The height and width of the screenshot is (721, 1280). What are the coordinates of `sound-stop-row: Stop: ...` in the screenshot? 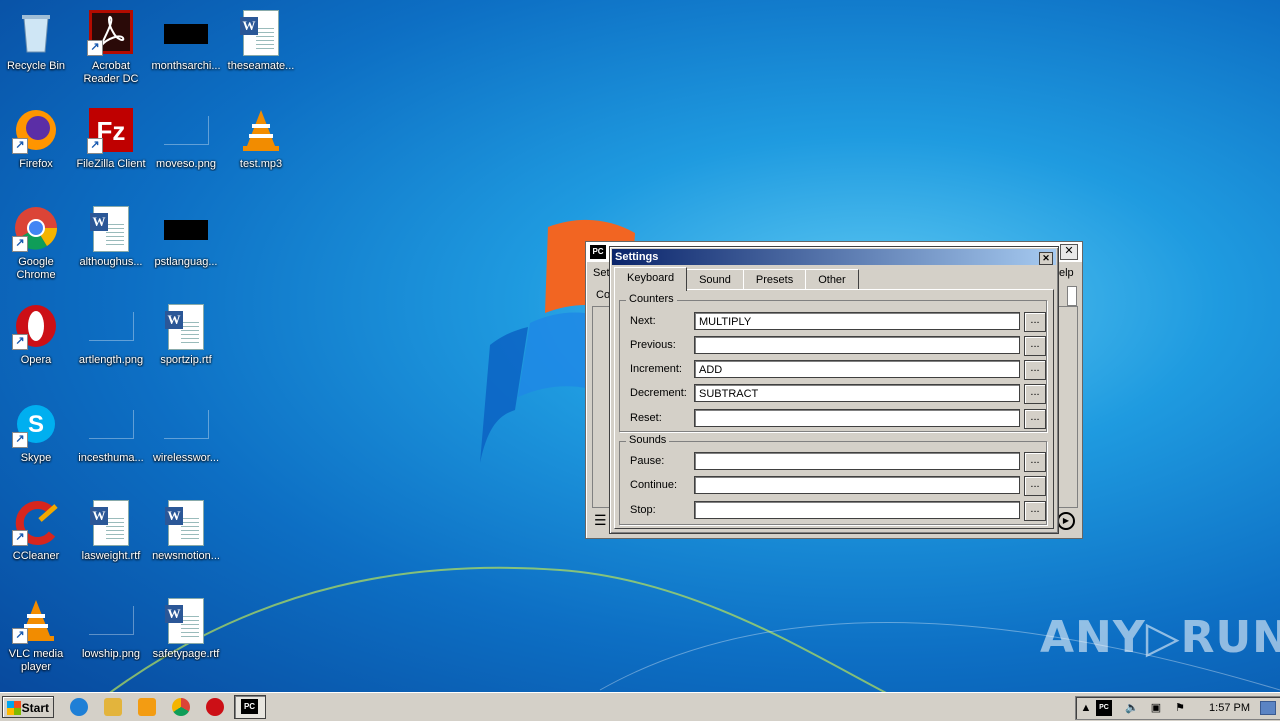 It's located at (833, 511).